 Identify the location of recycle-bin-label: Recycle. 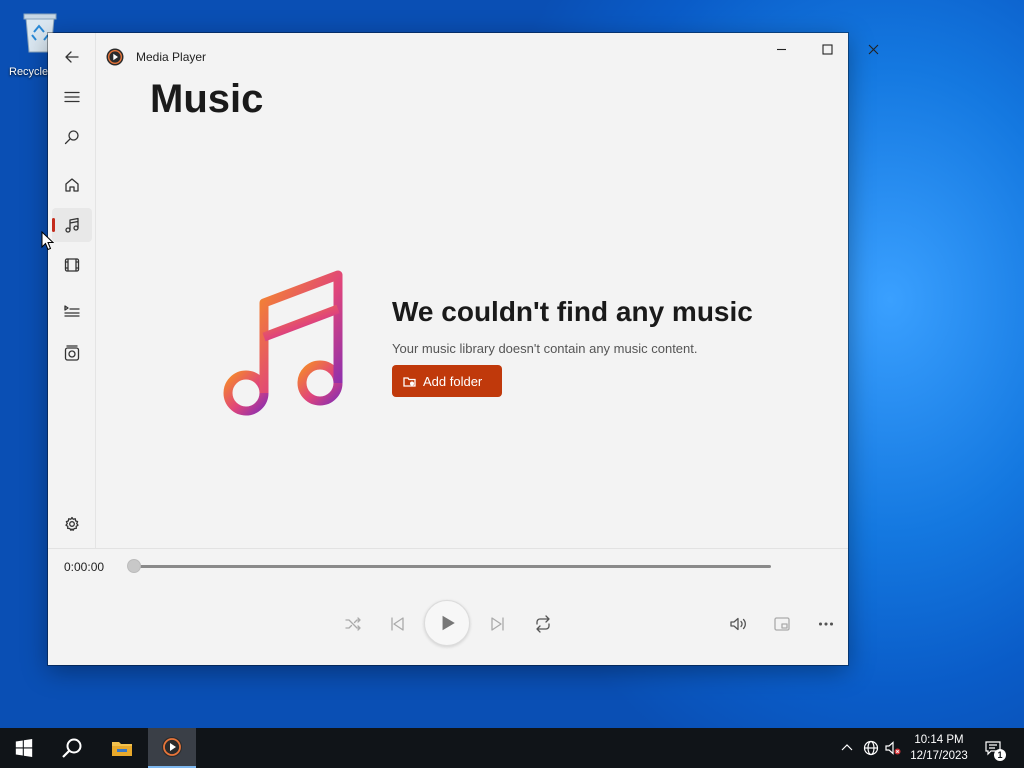
(29, 72).